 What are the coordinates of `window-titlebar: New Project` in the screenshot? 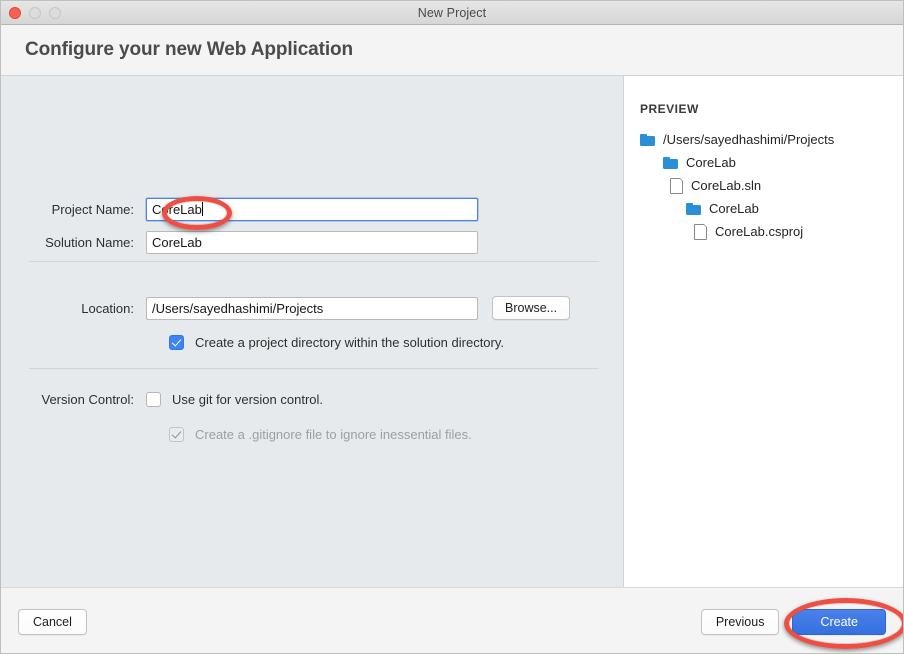 It's located at (452, 13).